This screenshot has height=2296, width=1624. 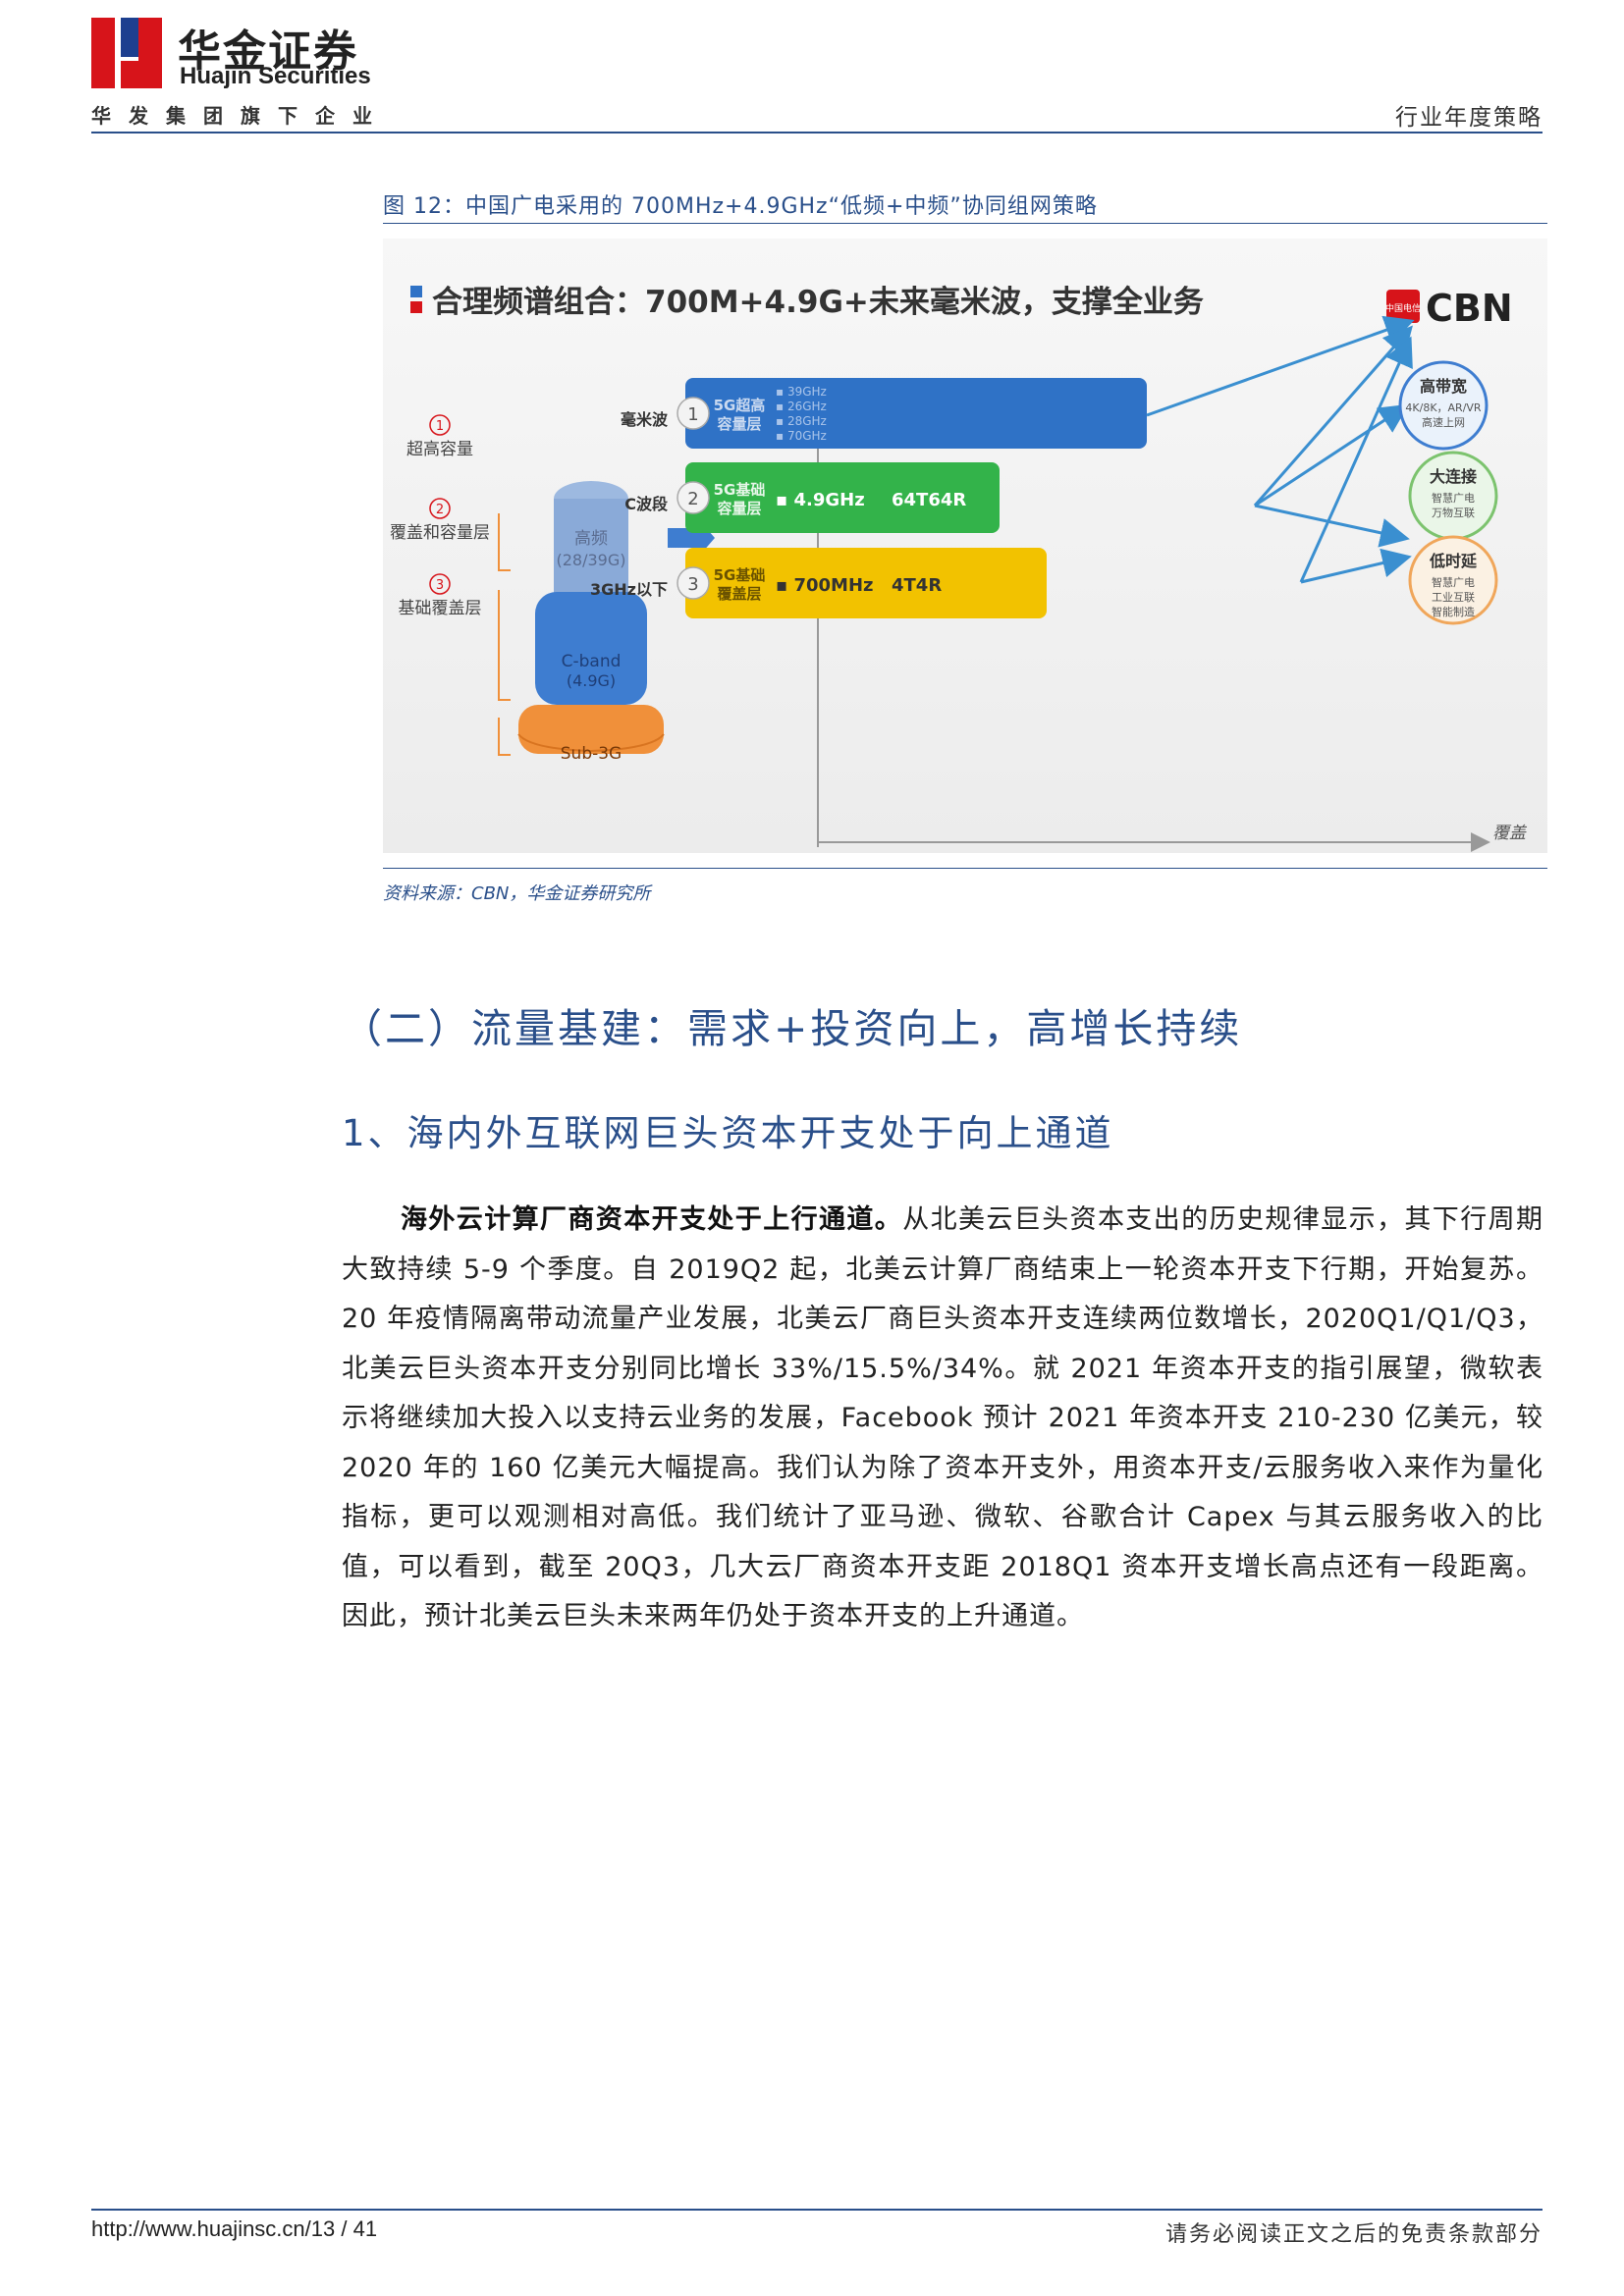 What do you see at coordinates (646, 504) in the screenshot?
I see `band-row-label: C波段` at bounding box center [646, 504].